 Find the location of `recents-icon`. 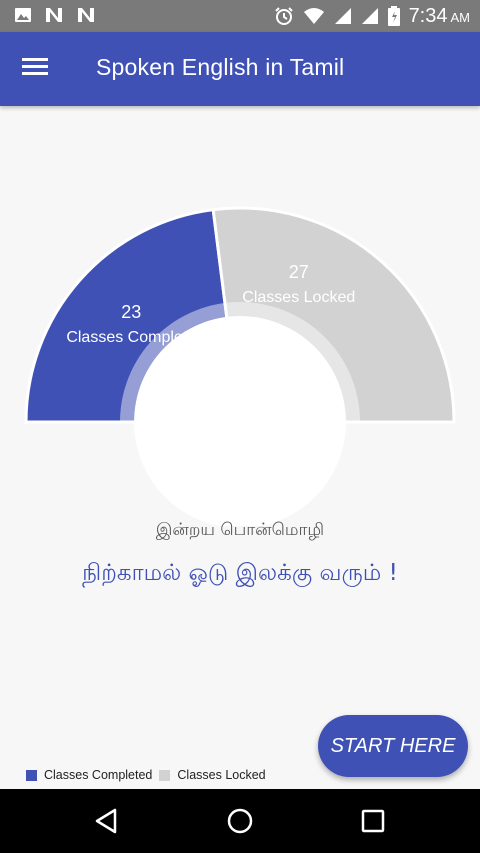

recents-icon is located at coordinates (373, 821).